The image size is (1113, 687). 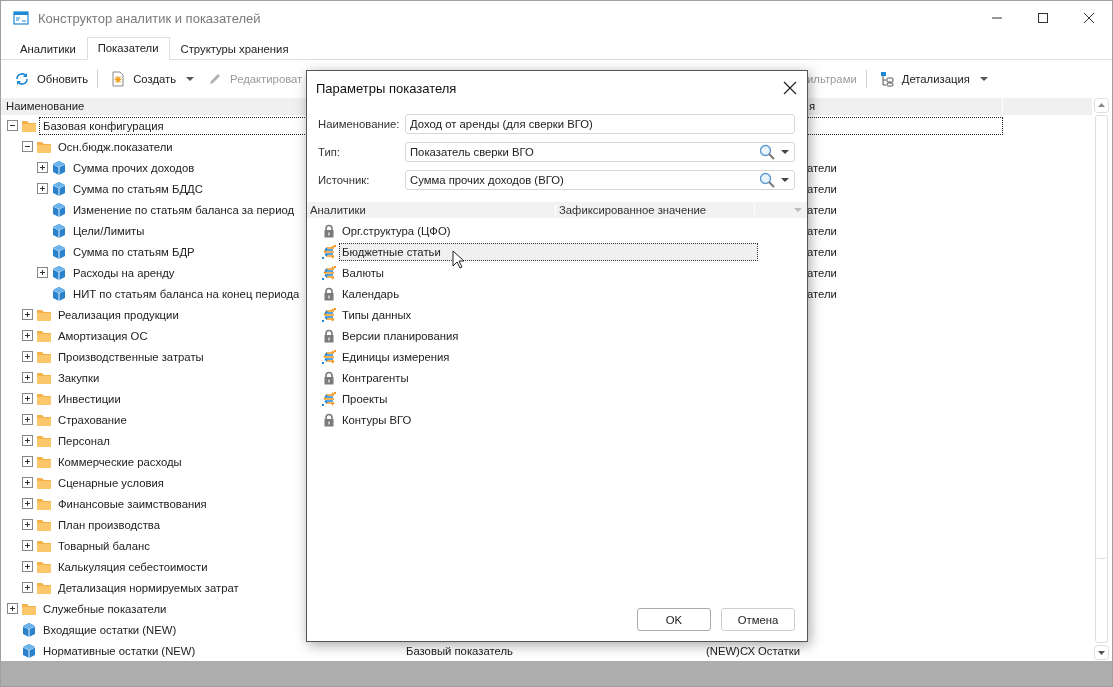 I want to click on tab: Показатели, so click(x=128, y=48).